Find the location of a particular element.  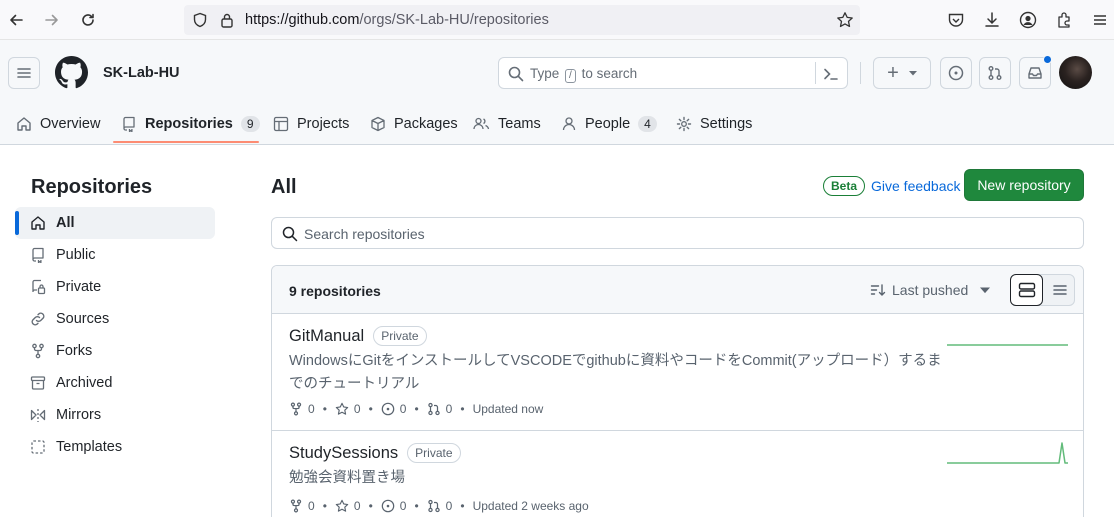

sidebar-item-all: All is located at coordinates (115, 223).